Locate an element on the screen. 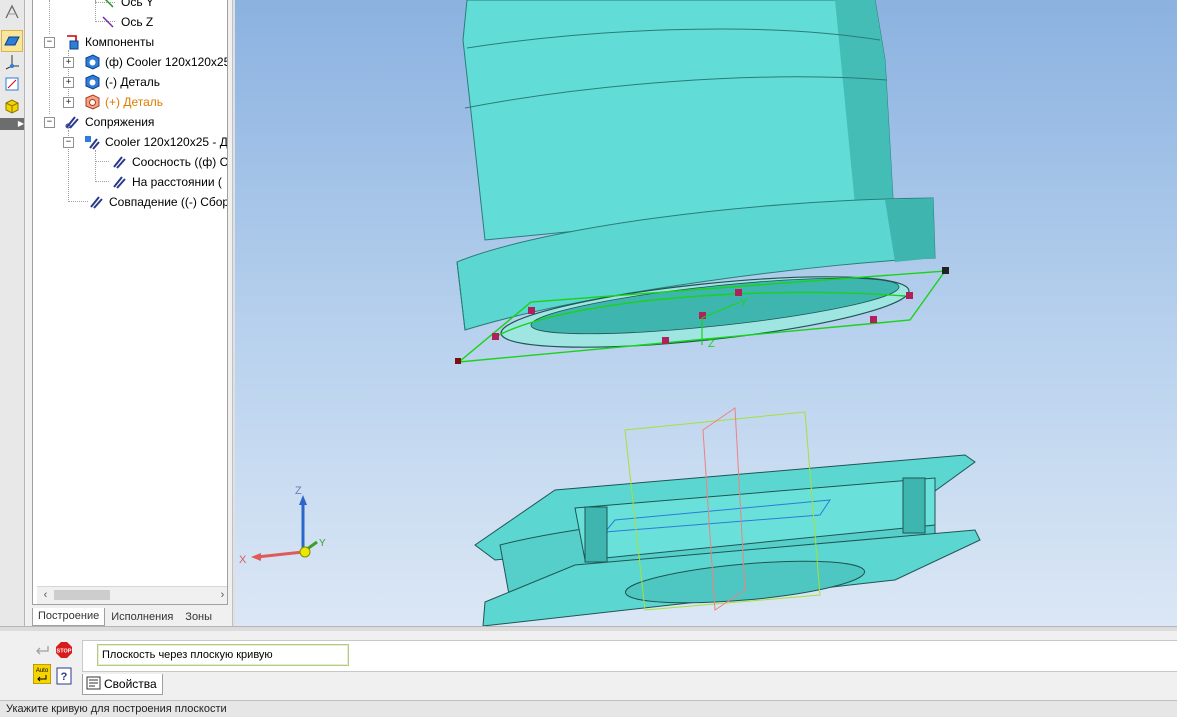  svg-text: STOP is located at coordinates (64, 652).